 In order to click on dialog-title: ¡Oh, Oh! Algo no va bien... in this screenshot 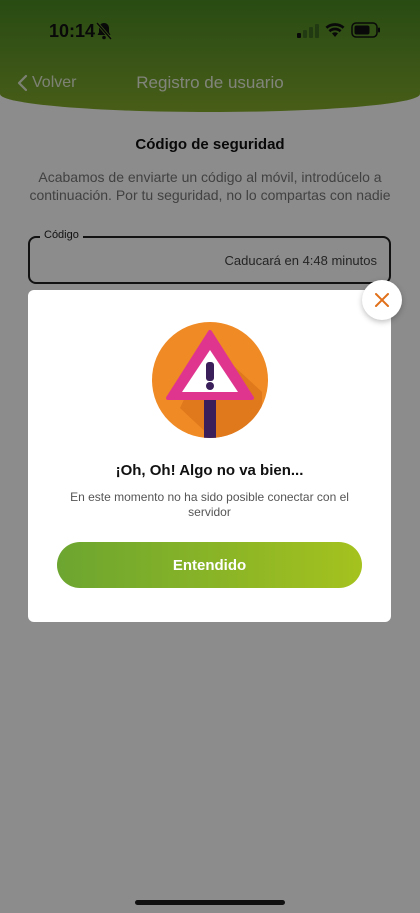, I will do `click(209, 470)`.